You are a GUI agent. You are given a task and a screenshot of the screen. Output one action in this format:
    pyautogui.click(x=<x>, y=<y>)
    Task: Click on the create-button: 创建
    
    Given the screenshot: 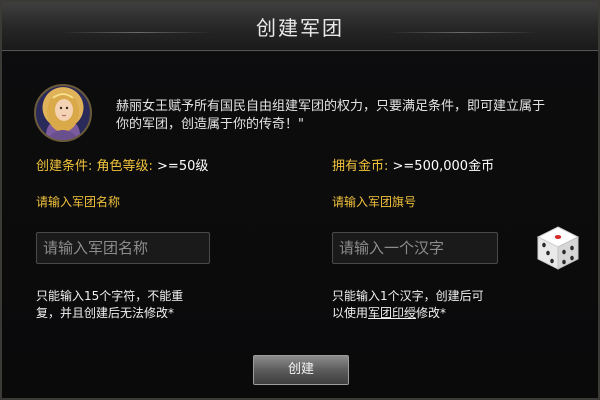 What is the action you would take?
    pyautogui.click(x=301, y=370)
    